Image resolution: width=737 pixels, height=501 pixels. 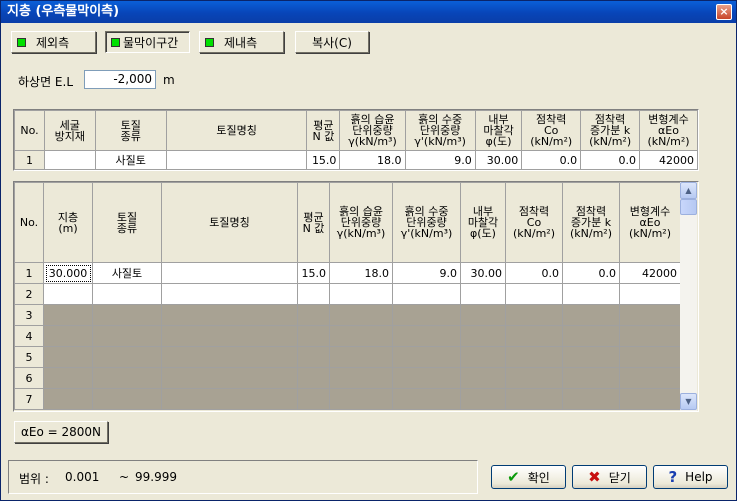 I want to click on help-button: ? Help, so click(x=690, y=477).